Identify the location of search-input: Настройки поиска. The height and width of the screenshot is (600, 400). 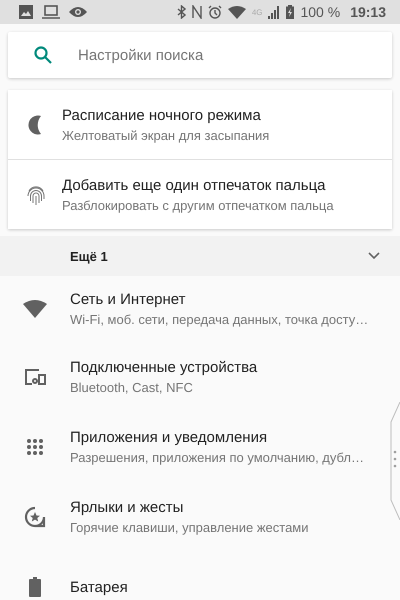
(234, 55).